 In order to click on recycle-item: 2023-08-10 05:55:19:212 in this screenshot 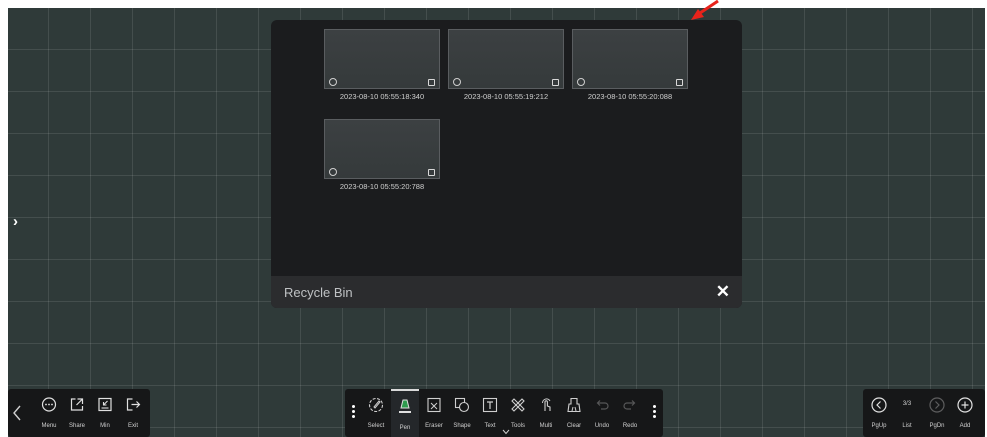, I will do `click(506, 69)`.